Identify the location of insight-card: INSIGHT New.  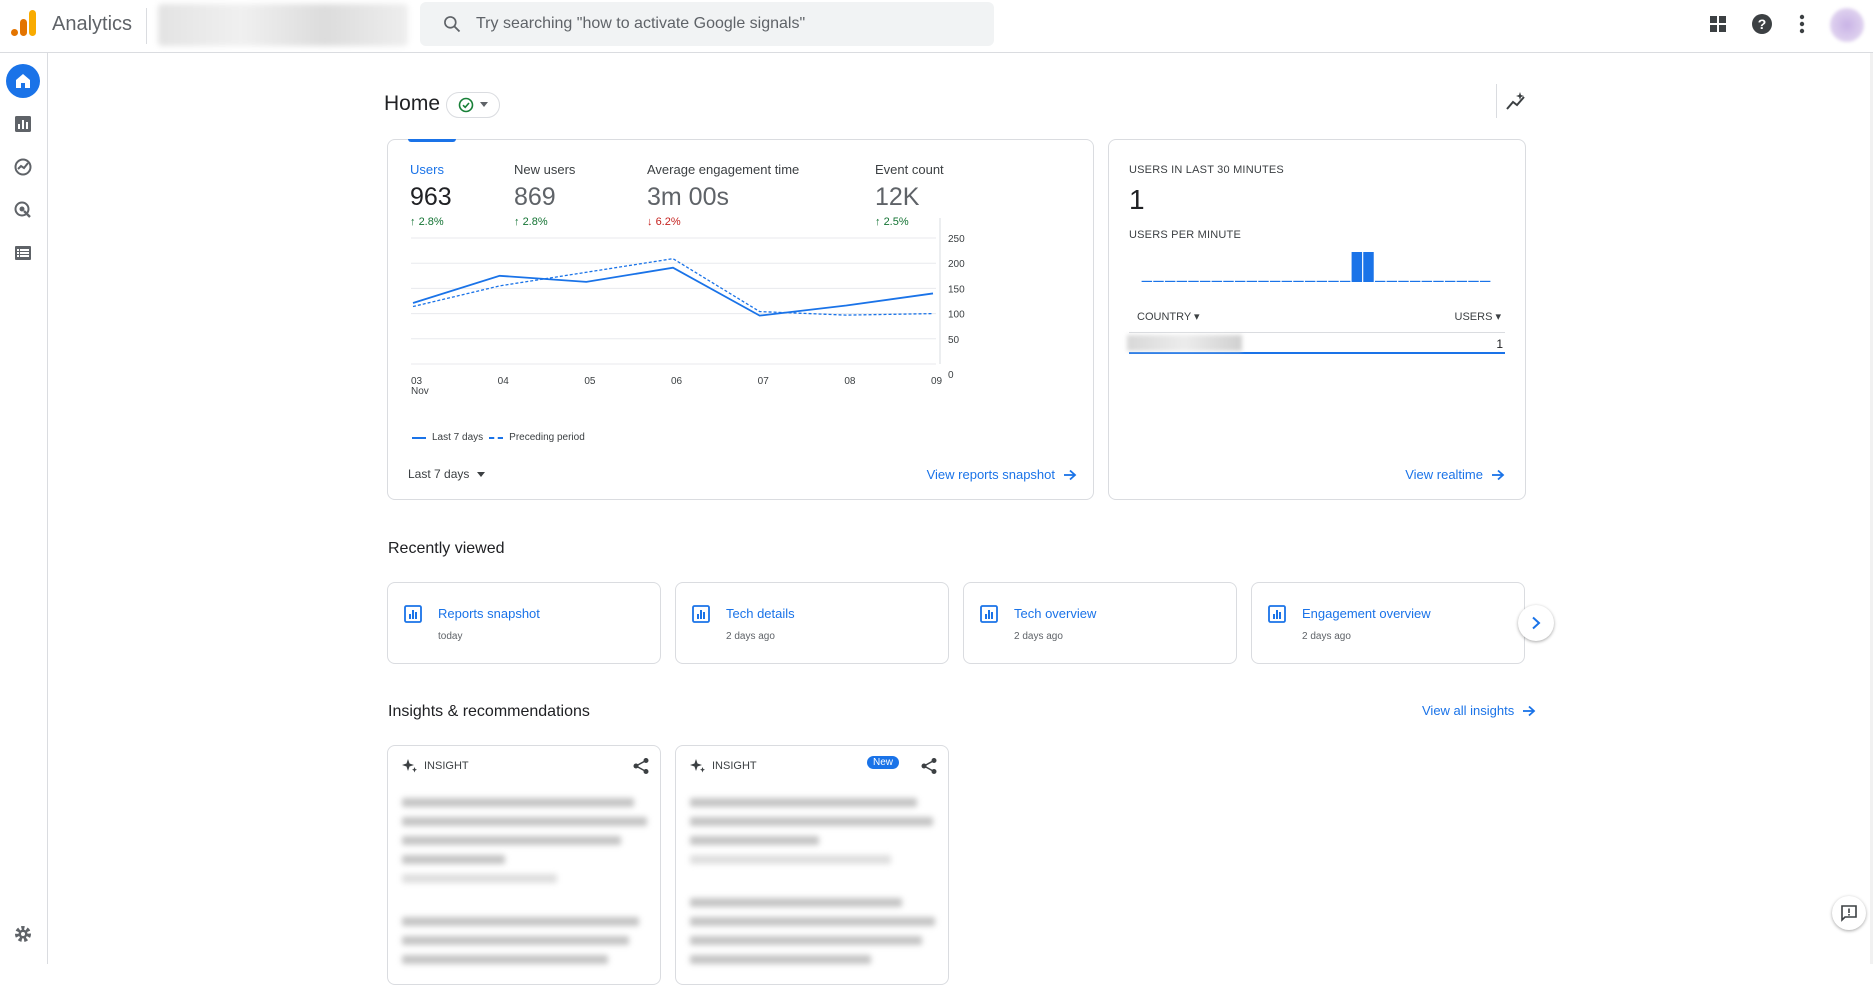
(812, 865).